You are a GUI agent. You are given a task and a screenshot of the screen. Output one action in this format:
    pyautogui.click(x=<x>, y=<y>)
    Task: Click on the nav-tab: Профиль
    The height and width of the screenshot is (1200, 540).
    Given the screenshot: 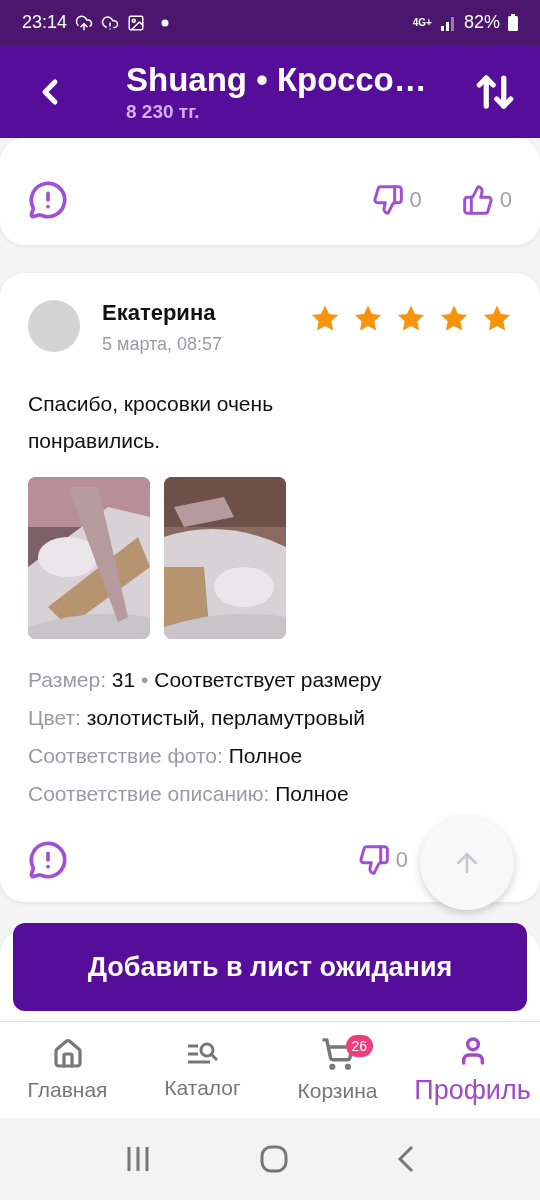 What is the action you would take?
    pyautogui.click(x=472, y=1070)
    